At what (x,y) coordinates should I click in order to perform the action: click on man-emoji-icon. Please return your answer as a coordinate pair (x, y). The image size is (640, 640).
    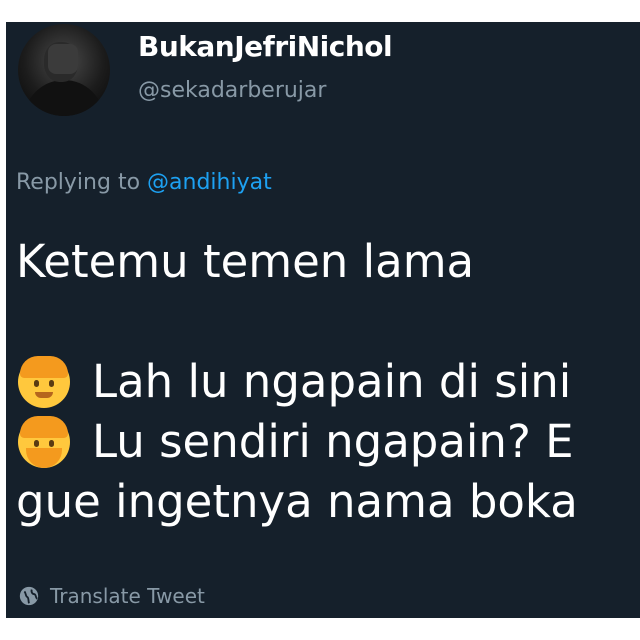
    Looking at the image, I should click on (44, 382).